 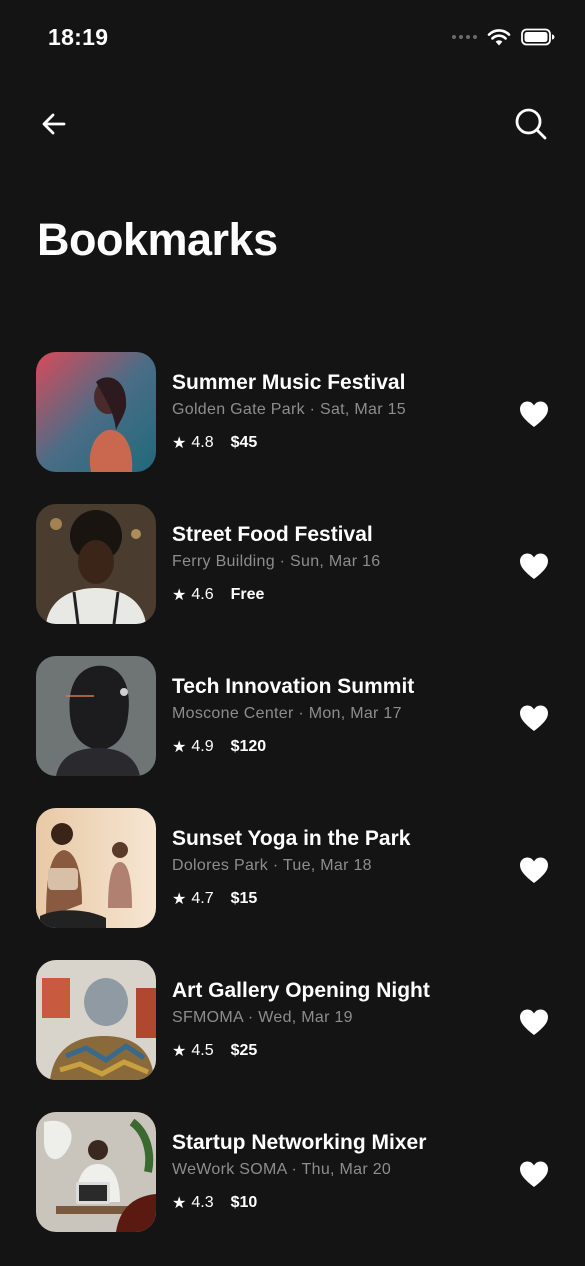 I want to click on event-meta: ★ 4.5 $25, so click(x=214, y=1051).